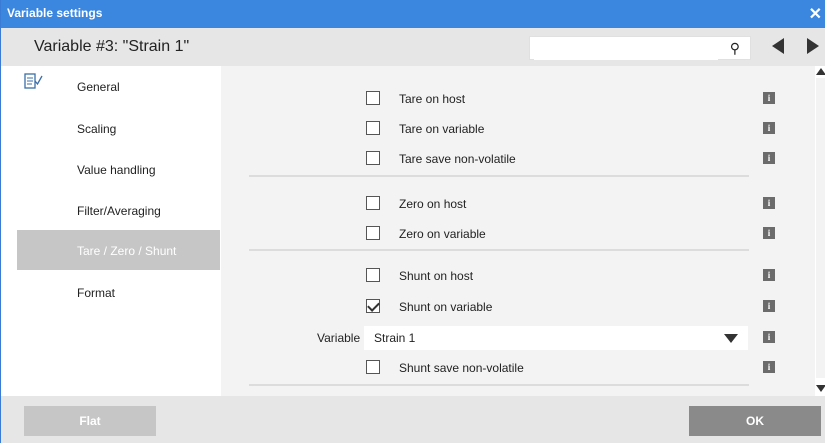 The width and height of the screenshot is (825, 443). I want to click on sidebar-item-filter-averaging: Filter/Averaging, so click(118, 210).